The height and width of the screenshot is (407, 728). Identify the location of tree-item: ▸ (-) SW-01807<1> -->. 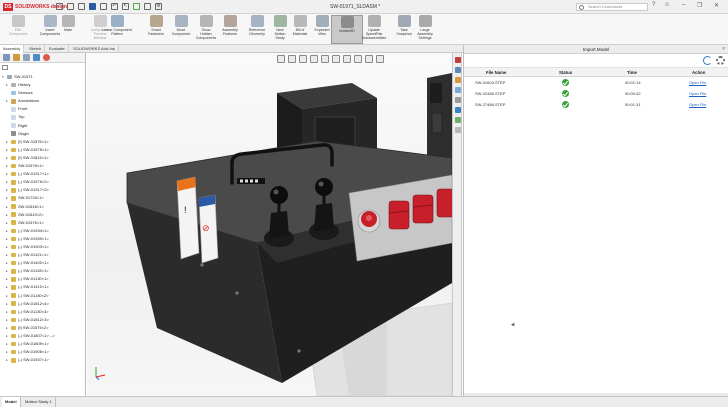
(42, 336).